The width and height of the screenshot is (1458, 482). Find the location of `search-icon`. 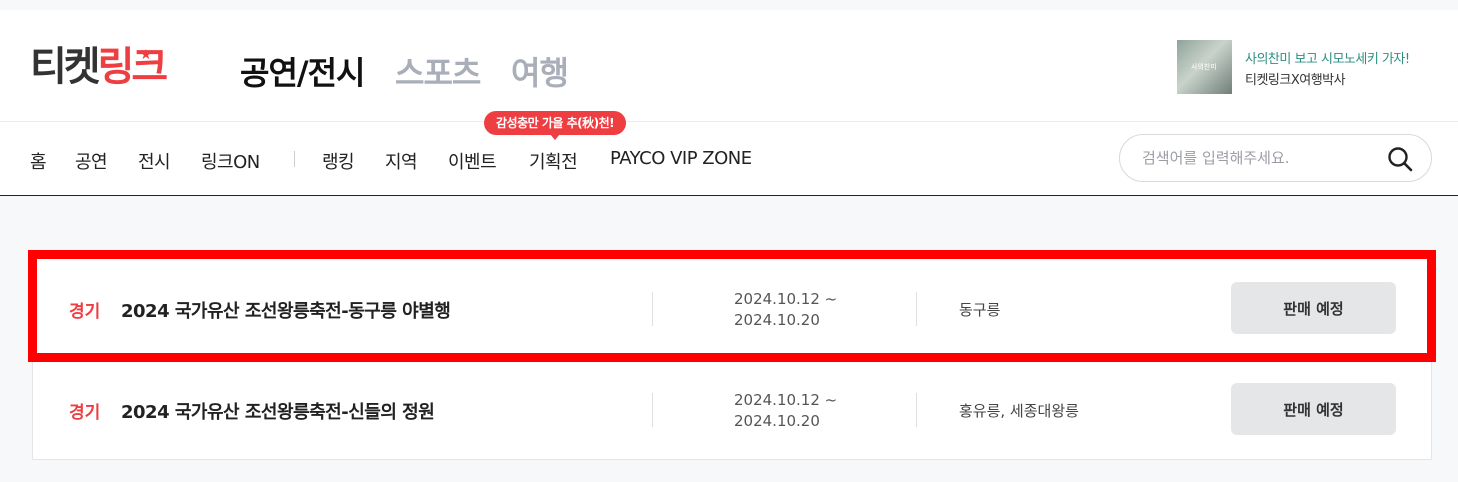

search-icon is located at coordinates (1400, 159).